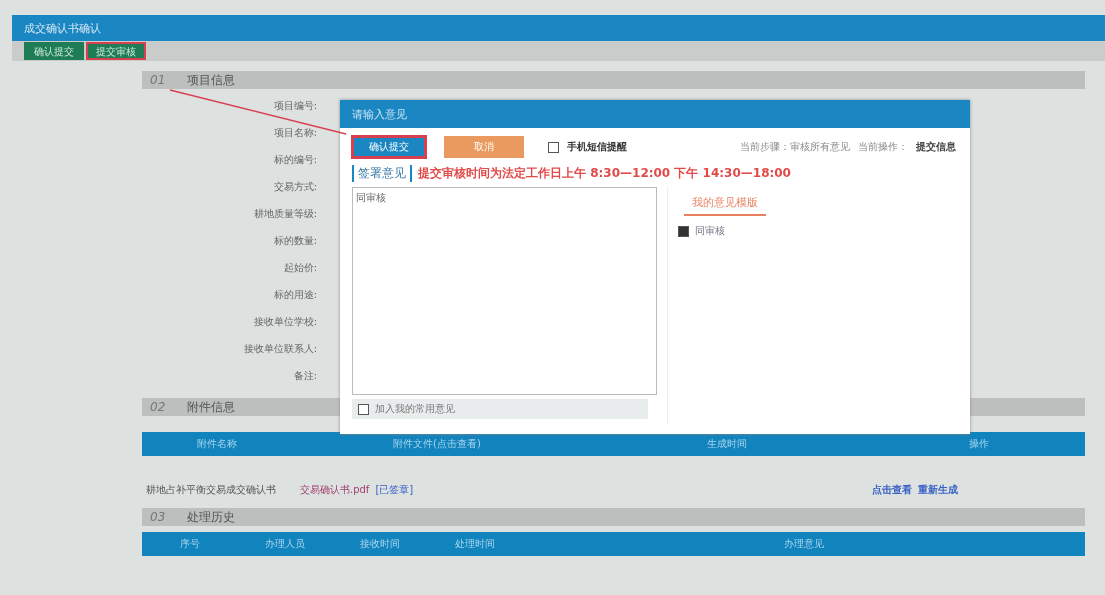 This screenshot has height=595, width=1105. What do you see at coordinates (335, 490) in the screenshot?
I see `file-link: 交易确认书.pdf` at bounding box center [335, 490].